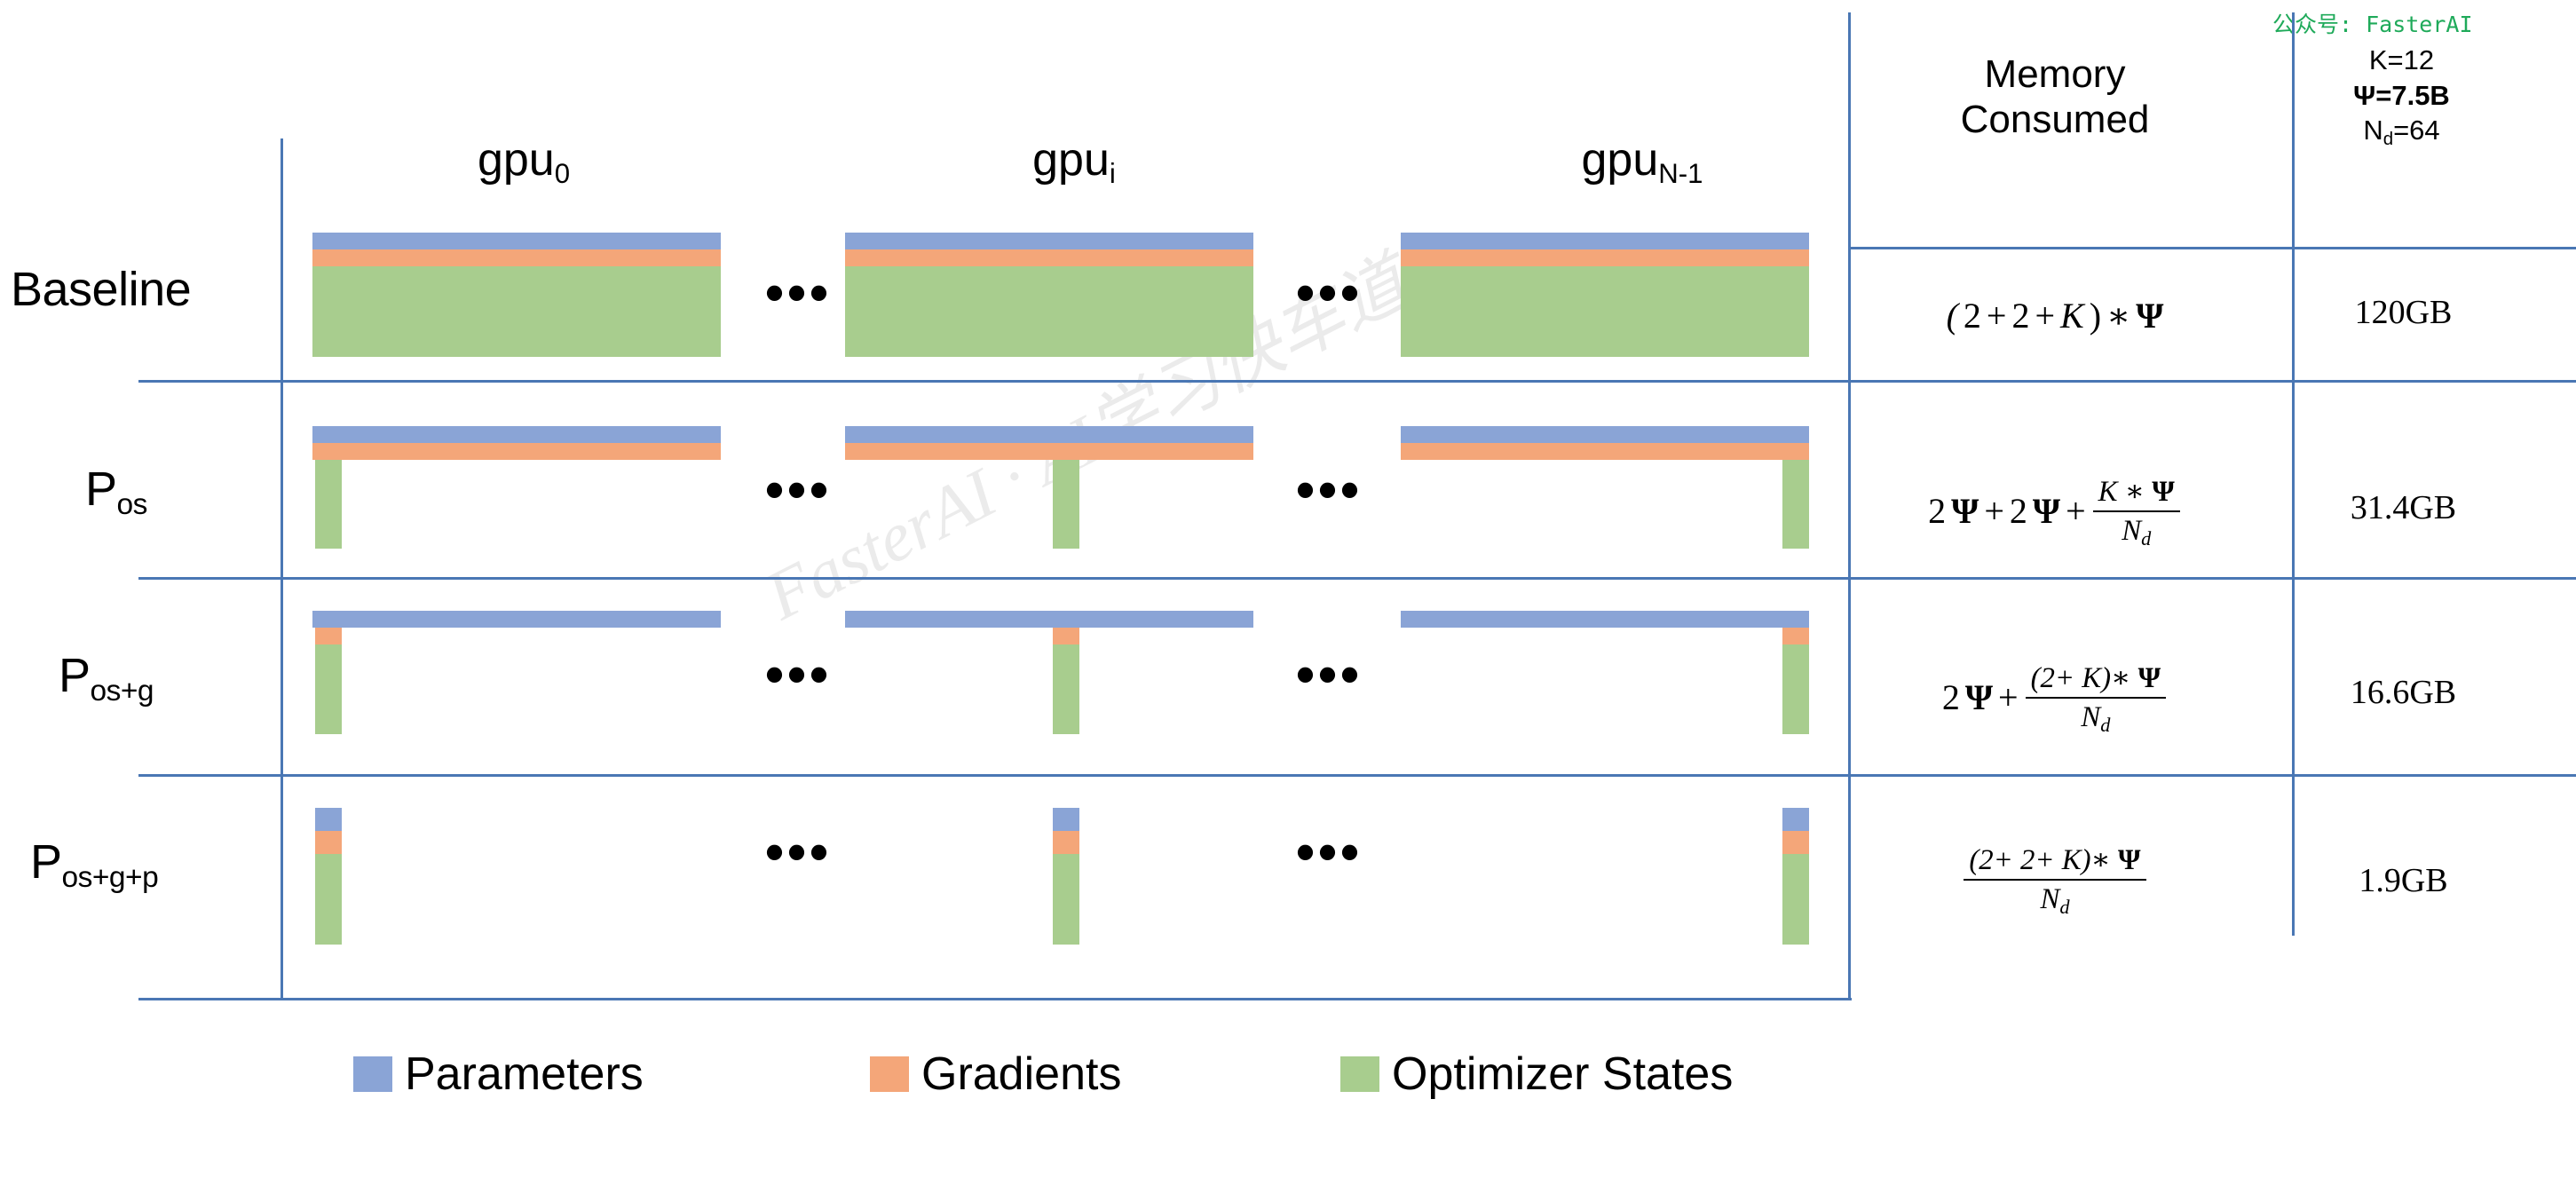 The image size is (2576, 1194). Describe the element at coordinates (2055, 74) in the screenshot. I see `memory-consumed-header-line1: Memory` at that location.